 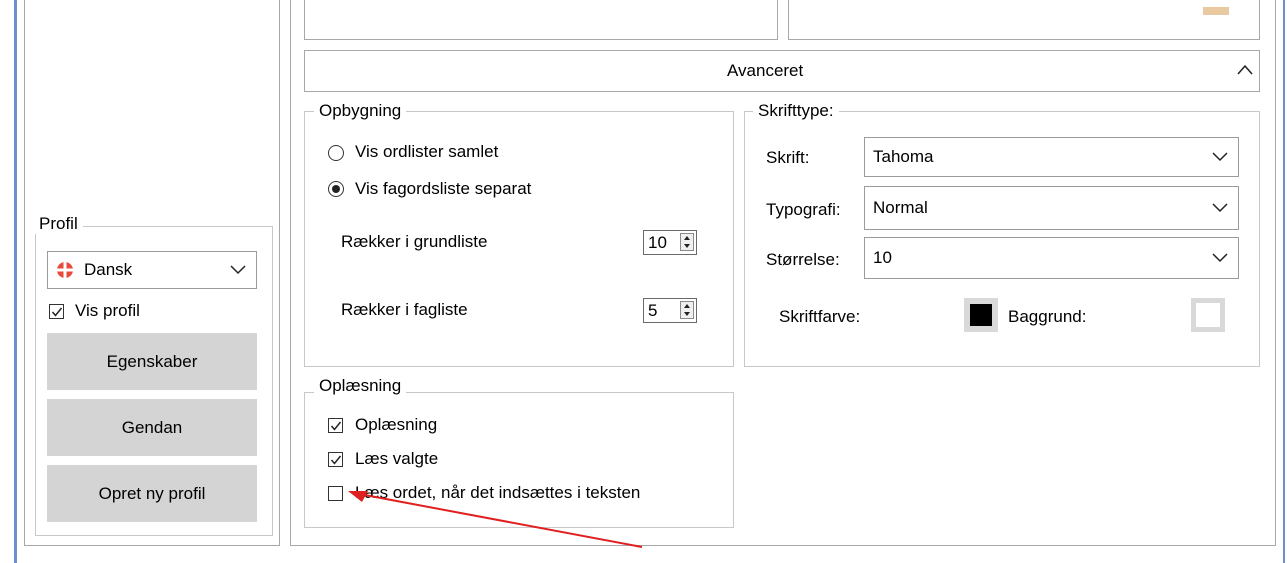 What do you see at coordinates (1047, 316) in the screenshot?
I see `background-label: Baggrund:` at bounding box center [1047, 316].